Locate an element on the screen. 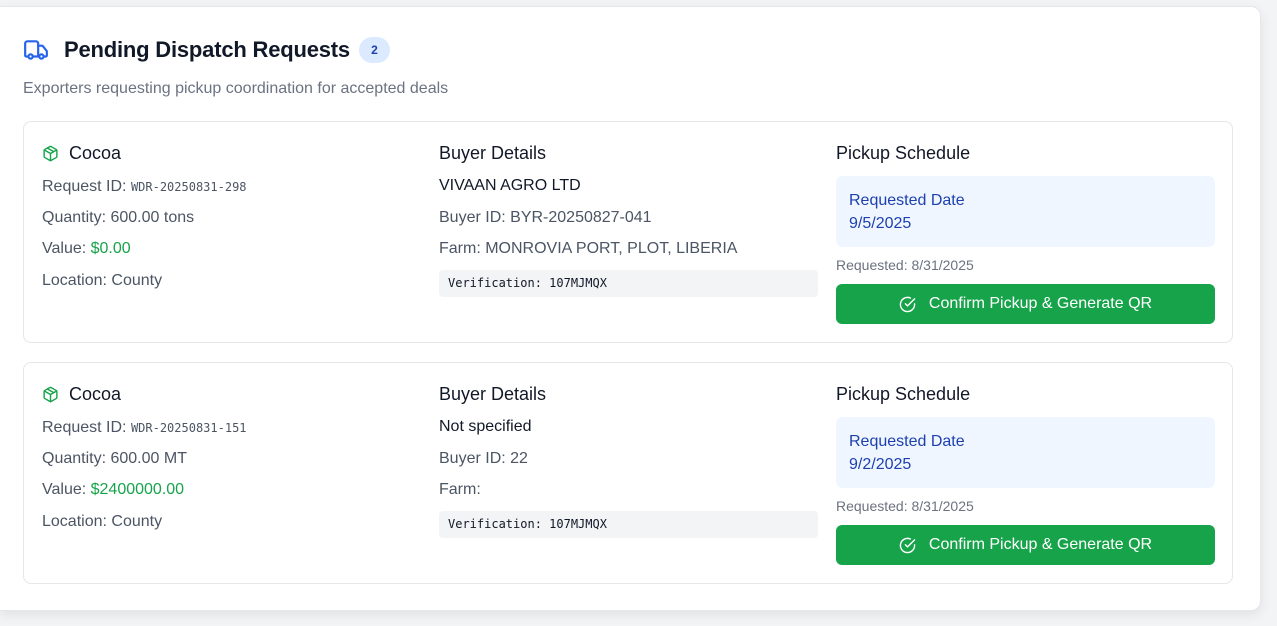 The width and height of the screenshot is (1277, 626). buyer-id-line: Buyer ID: BYR-20250827-041 is located at coordinates (545, 218).